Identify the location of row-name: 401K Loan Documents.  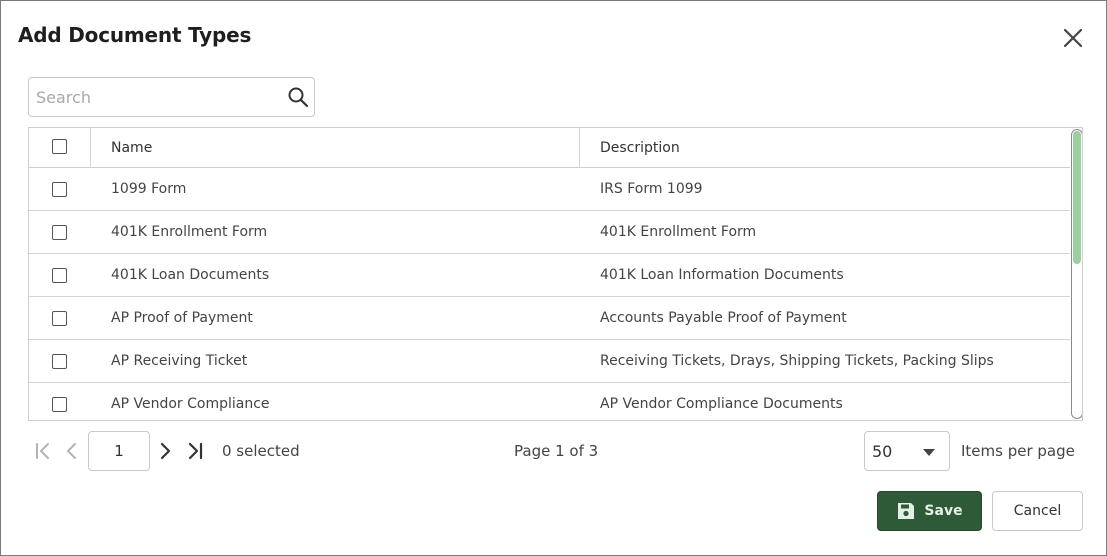
(190, 275).